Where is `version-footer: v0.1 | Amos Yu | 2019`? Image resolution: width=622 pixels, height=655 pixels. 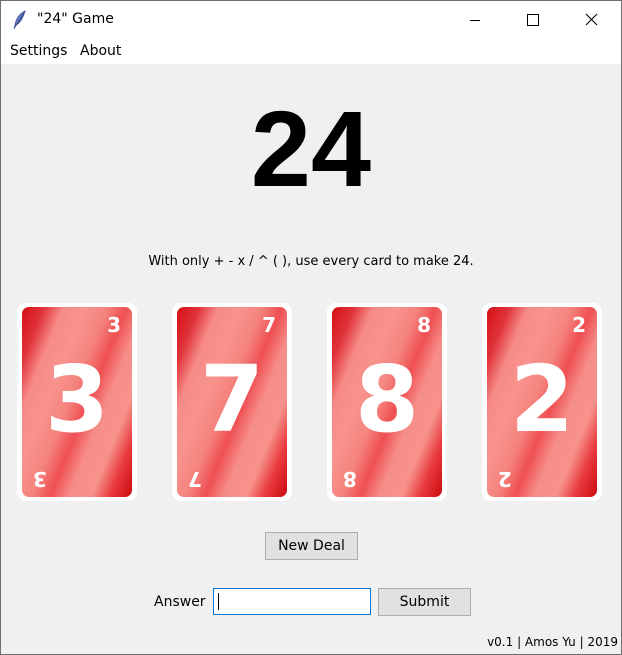 version-footer: v0.1 | Amos Yu | 2019 is located at coordinates (552, 642).